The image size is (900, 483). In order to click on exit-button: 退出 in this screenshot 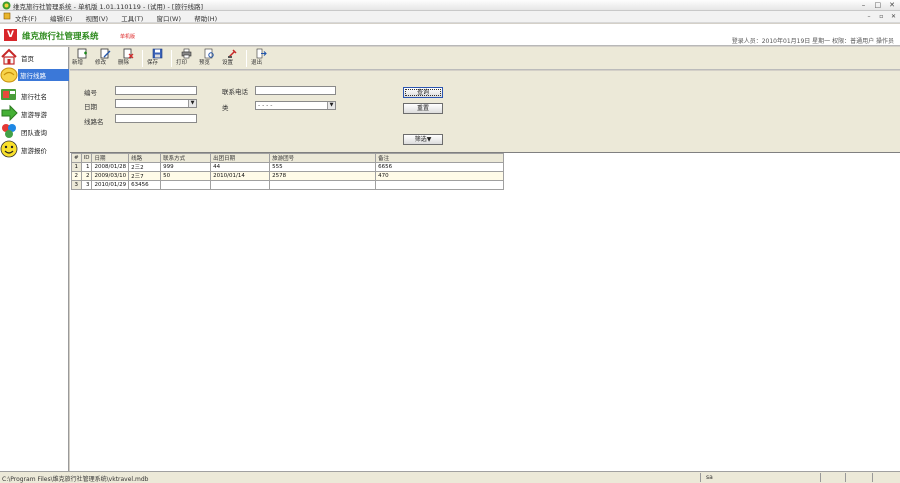, I will do `click(261, 58)`.